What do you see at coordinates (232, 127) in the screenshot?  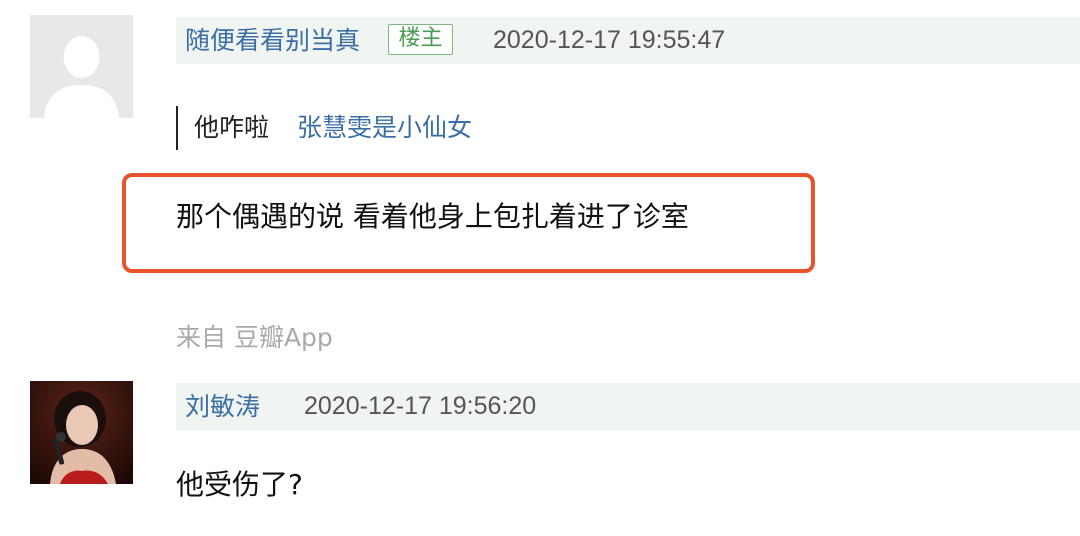 I see `quote-text: 他咋啦` at bounding box center [232, 127].